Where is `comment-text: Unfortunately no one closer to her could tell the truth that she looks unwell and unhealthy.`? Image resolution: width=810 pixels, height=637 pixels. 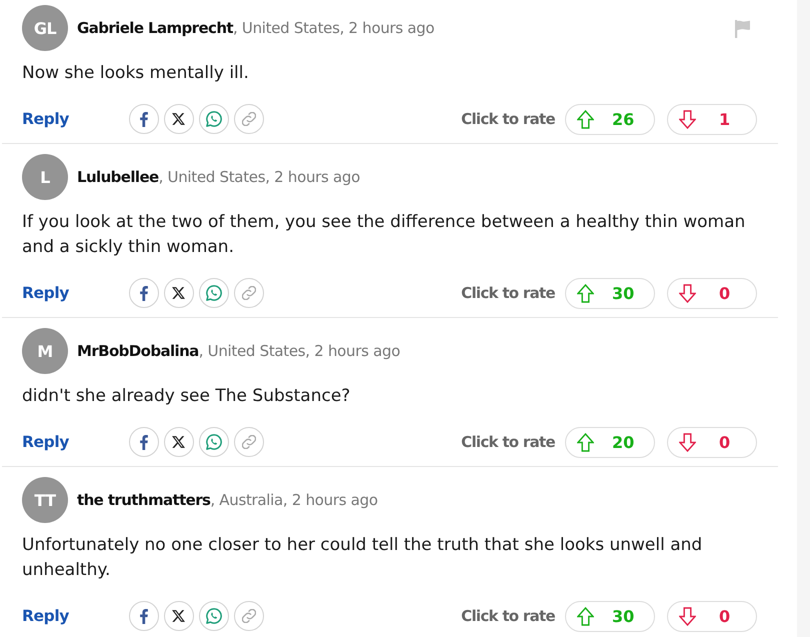 comment-text: Unfortunately no one closer to her could tell the truth that she looks unwell and unhealthy. is located at coordinates (363, 558).